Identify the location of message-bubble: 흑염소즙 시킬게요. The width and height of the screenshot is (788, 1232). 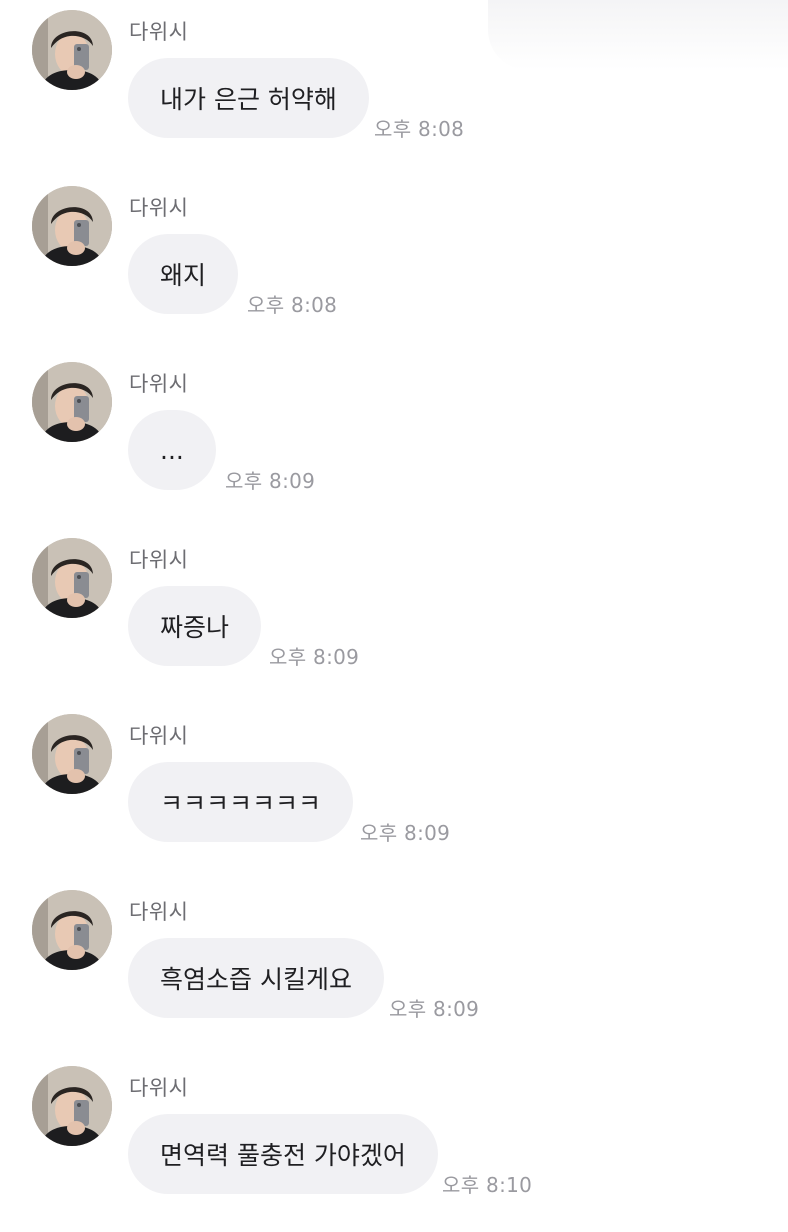
(256, 978).